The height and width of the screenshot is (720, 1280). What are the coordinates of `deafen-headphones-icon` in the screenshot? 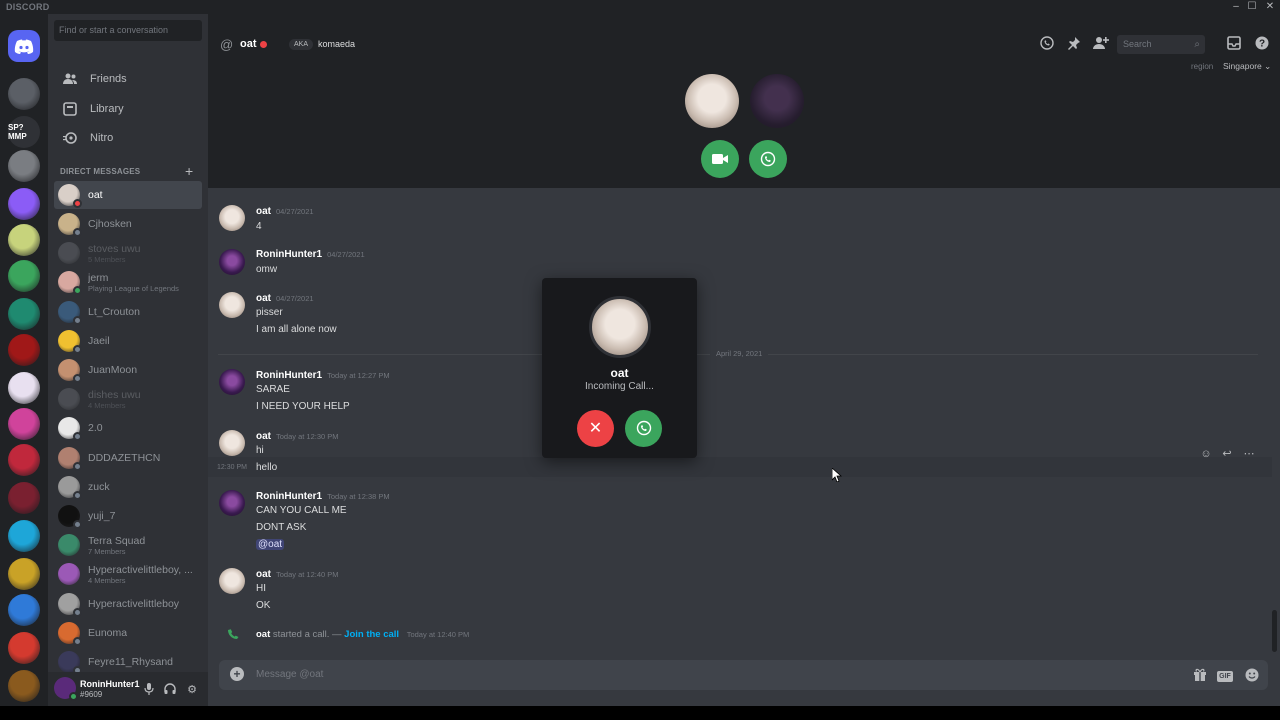 It's located at (170, 690).